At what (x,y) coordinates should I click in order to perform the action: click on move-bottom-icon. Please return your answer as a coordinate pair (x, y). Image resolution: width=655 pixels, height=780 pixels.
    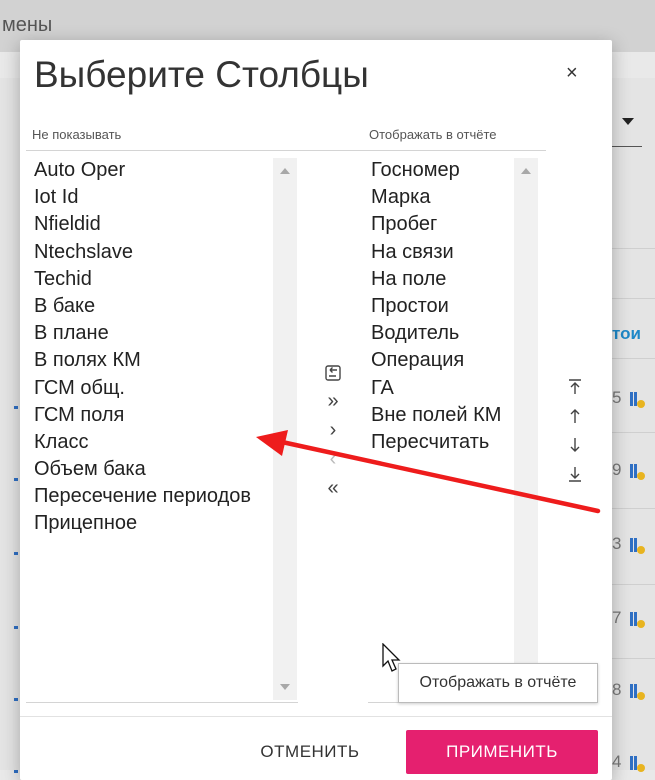
    Looking at the image, I should click on (575, 474).